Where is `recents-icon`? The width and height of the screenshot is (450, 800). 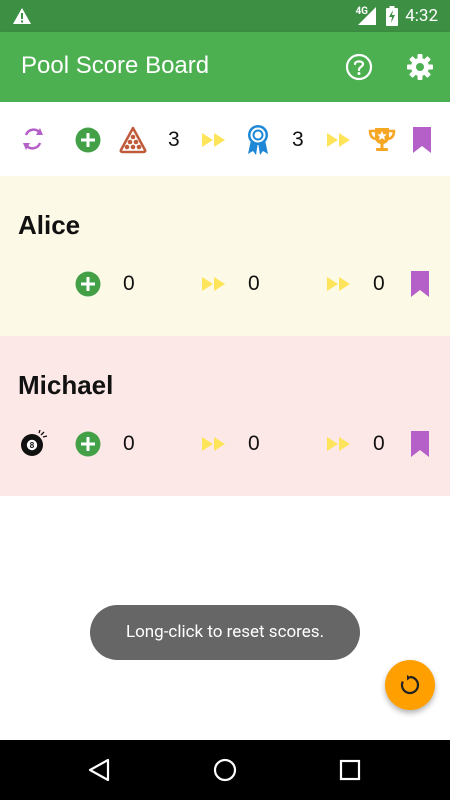
recents-icon is located at coordinates (350, 770).